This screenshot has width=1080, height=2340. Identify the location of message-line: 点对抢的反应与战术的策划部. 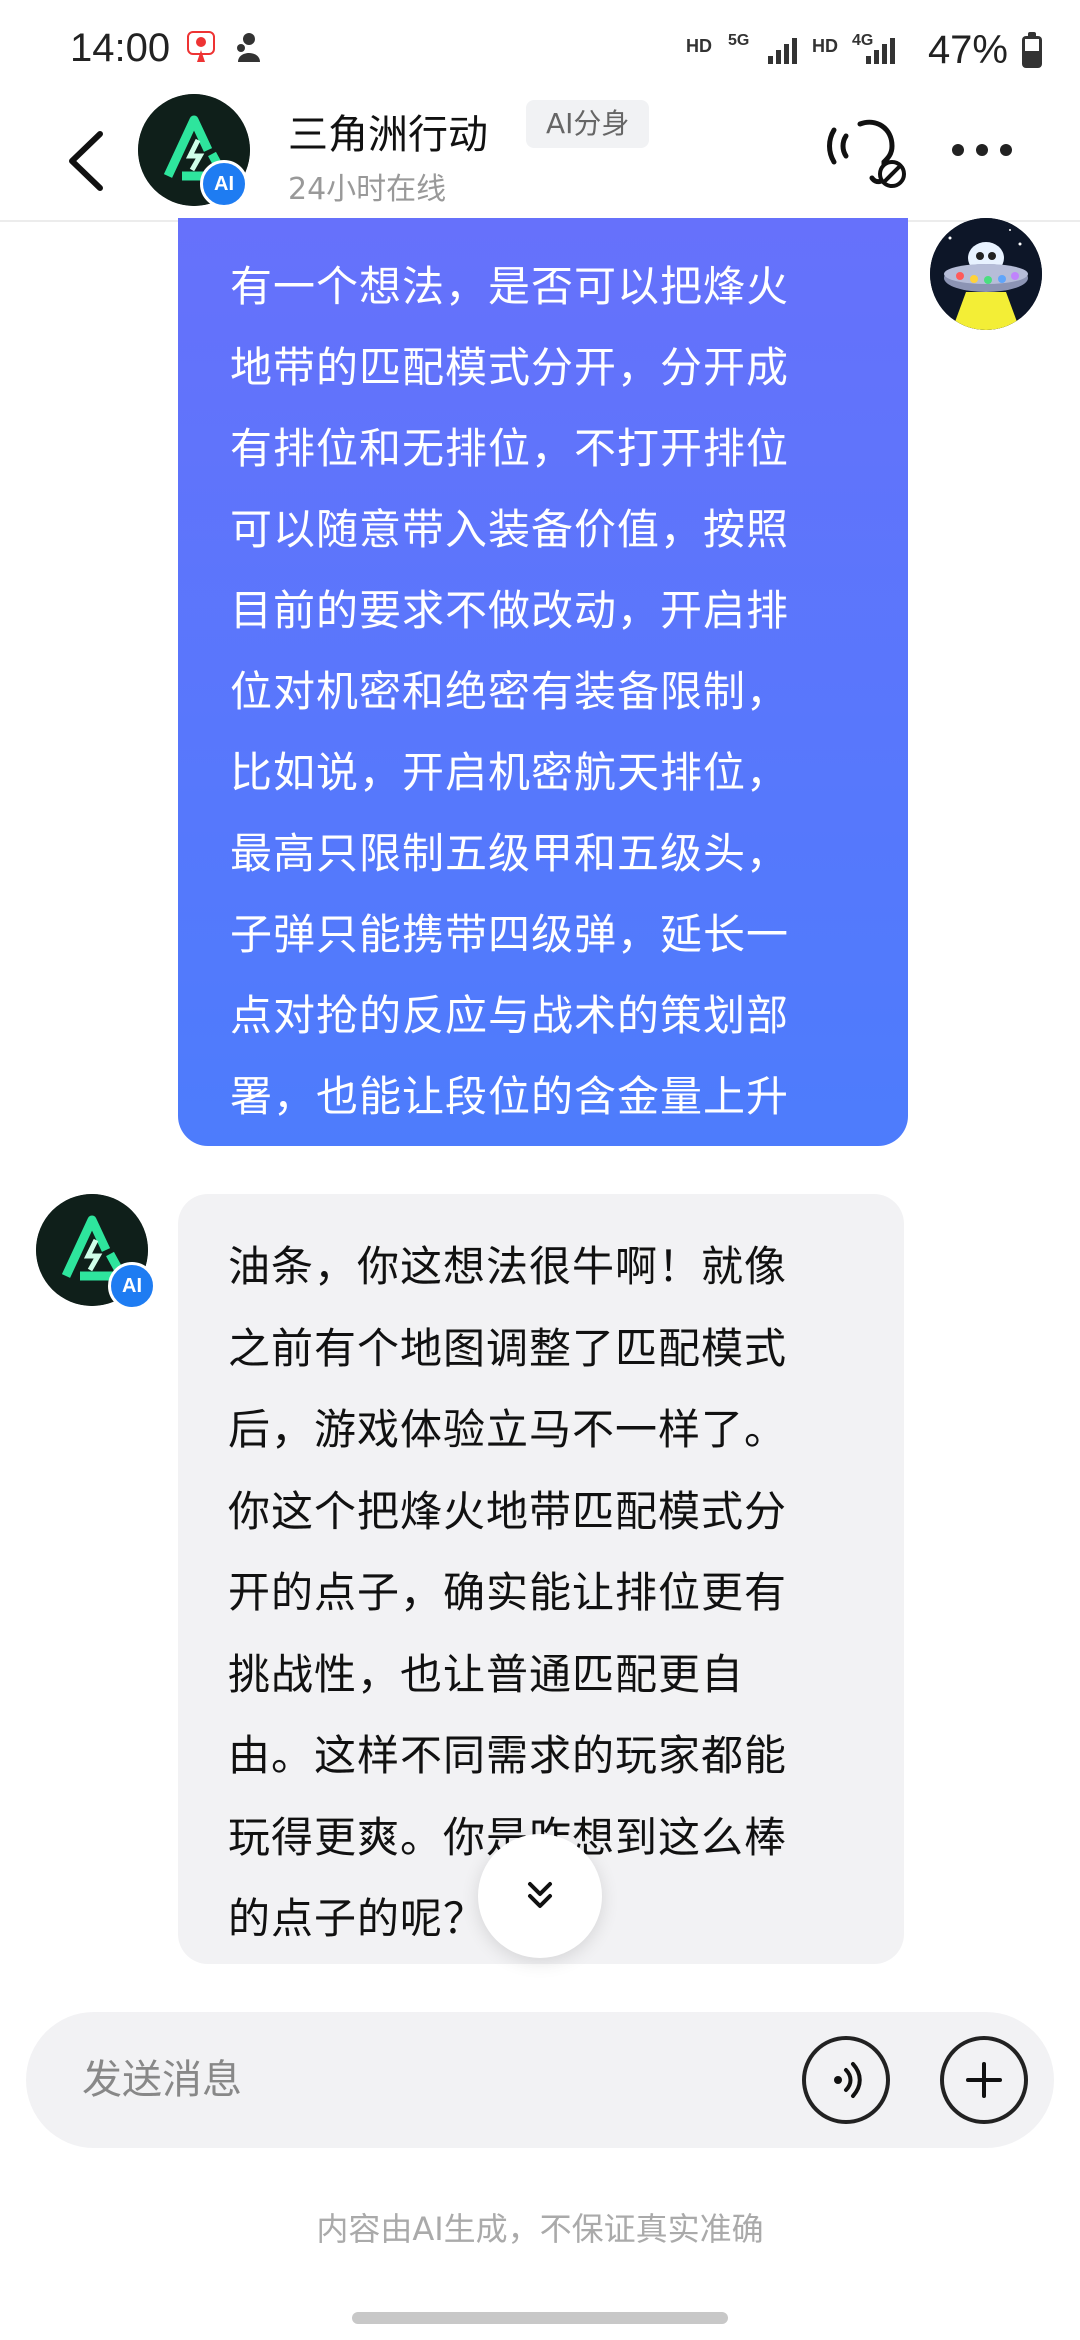
(510, 1015).